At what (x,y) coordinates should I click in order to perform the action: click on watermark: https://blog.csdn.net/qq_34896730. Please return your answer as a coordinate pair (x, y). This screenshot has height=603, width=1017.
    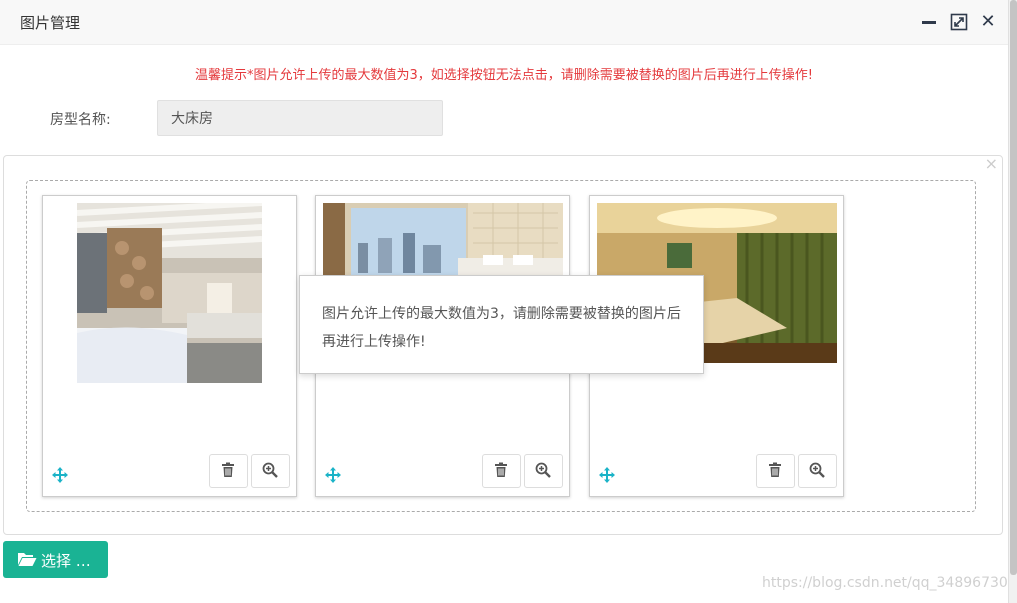
    Looking at the image, I should click on (885, 583).